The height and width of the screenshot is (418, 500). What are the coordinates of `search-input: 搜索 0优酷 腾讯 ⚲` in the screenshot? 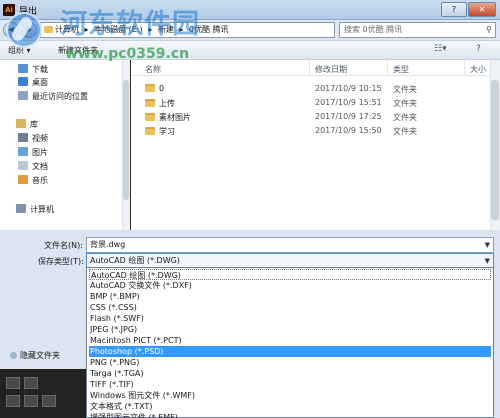 It's located at (417, 30).